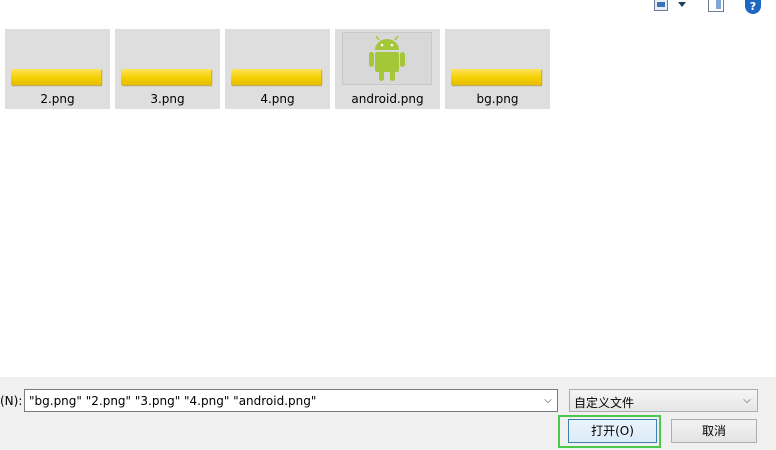  Describe the element at coordinates (277, 99) in the screenshot. I see `file-name: 4.png` at that location.